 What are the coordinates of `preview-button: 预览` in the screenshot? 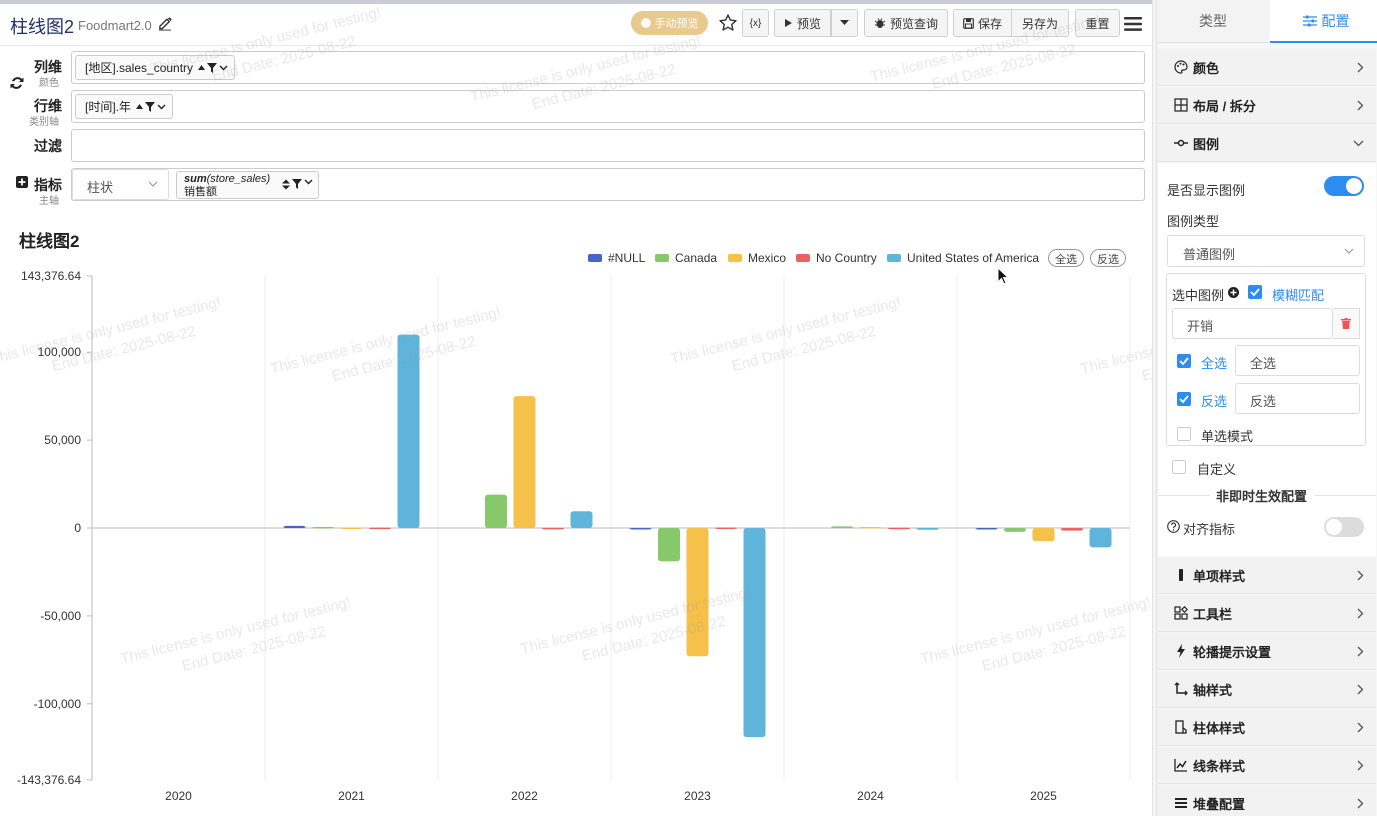 It's located at (802, 23).